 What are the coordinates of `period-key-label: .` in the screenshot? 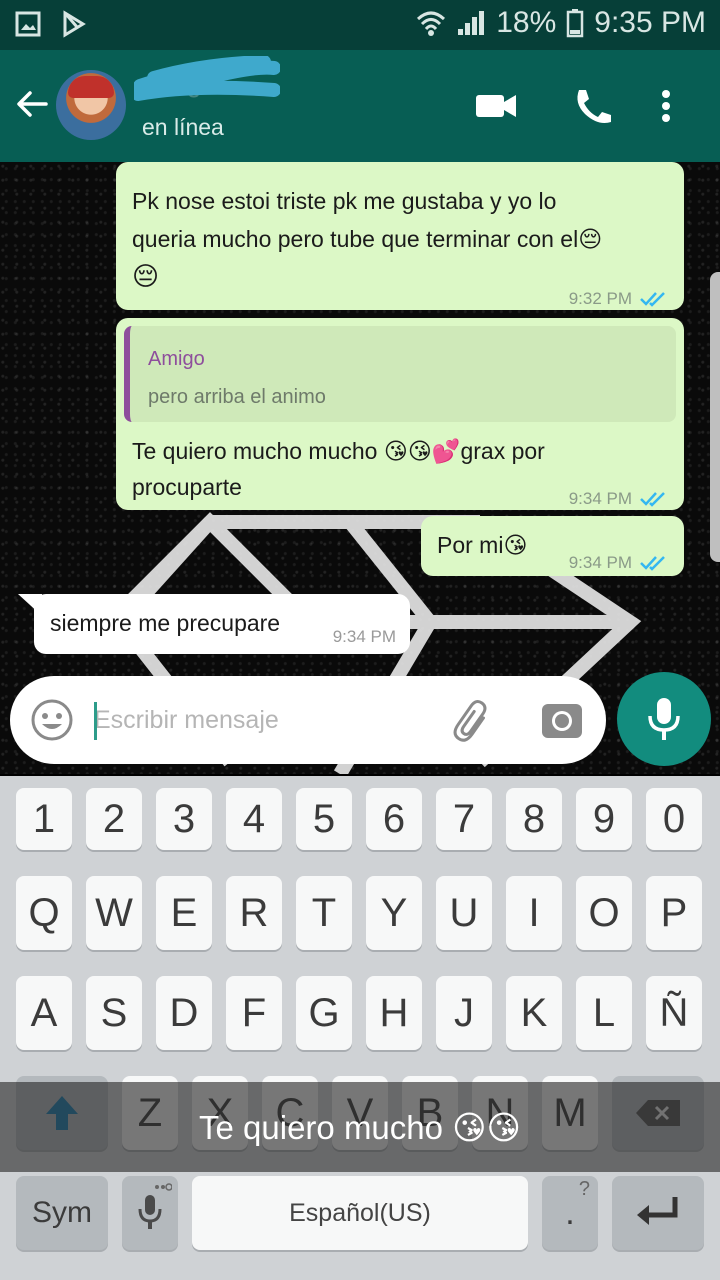 It's located at (570, 1212).